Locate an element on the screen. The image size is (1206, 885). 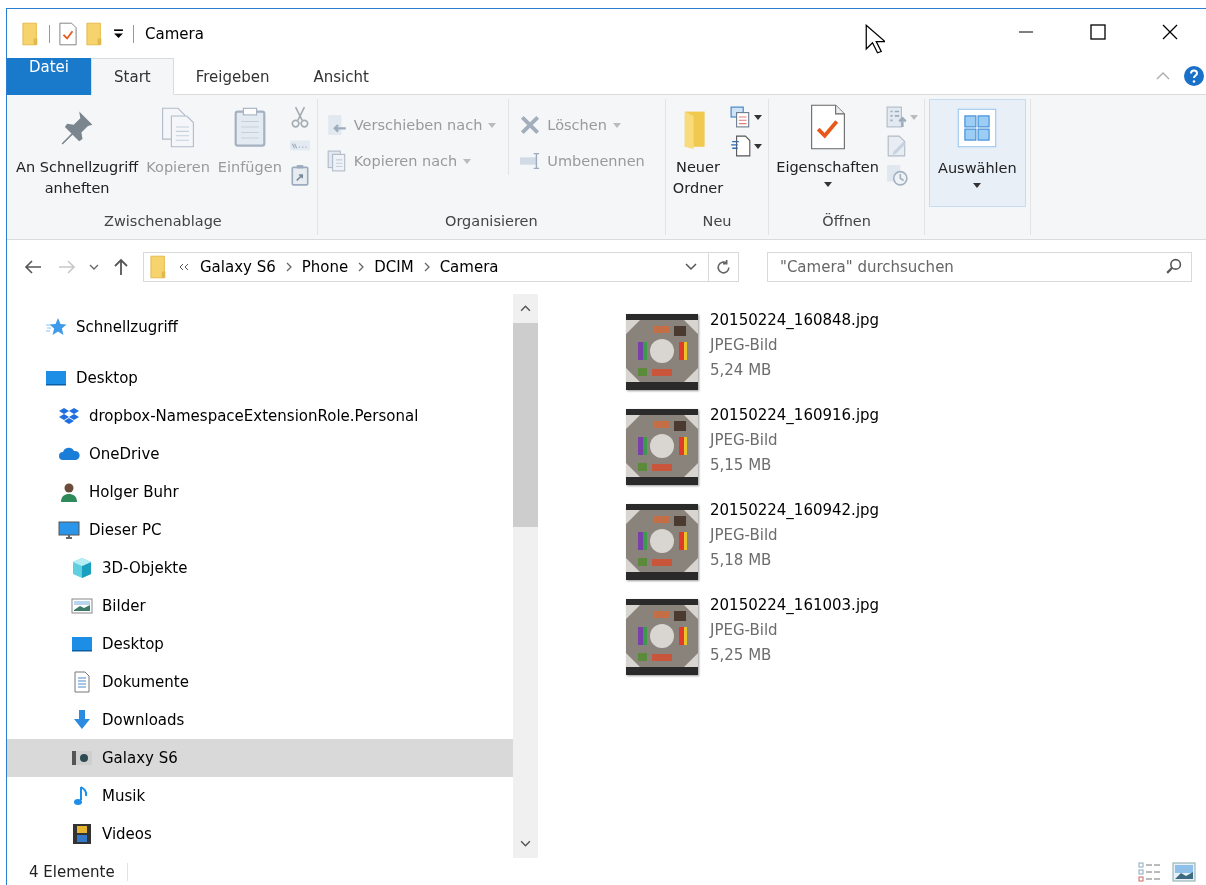
file-size: 5,24 MB is located at coordinates (741, 370).